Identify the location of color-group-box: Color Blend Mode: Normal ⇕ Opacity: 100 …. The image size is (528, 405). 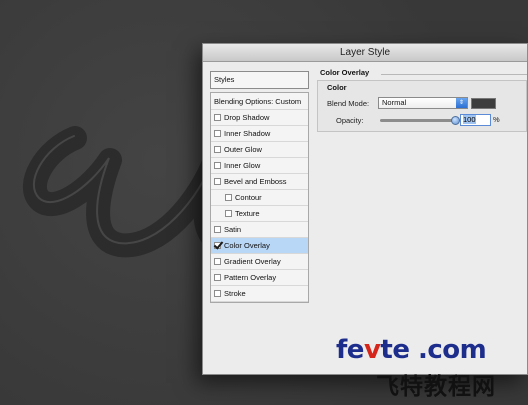
(422, 106).